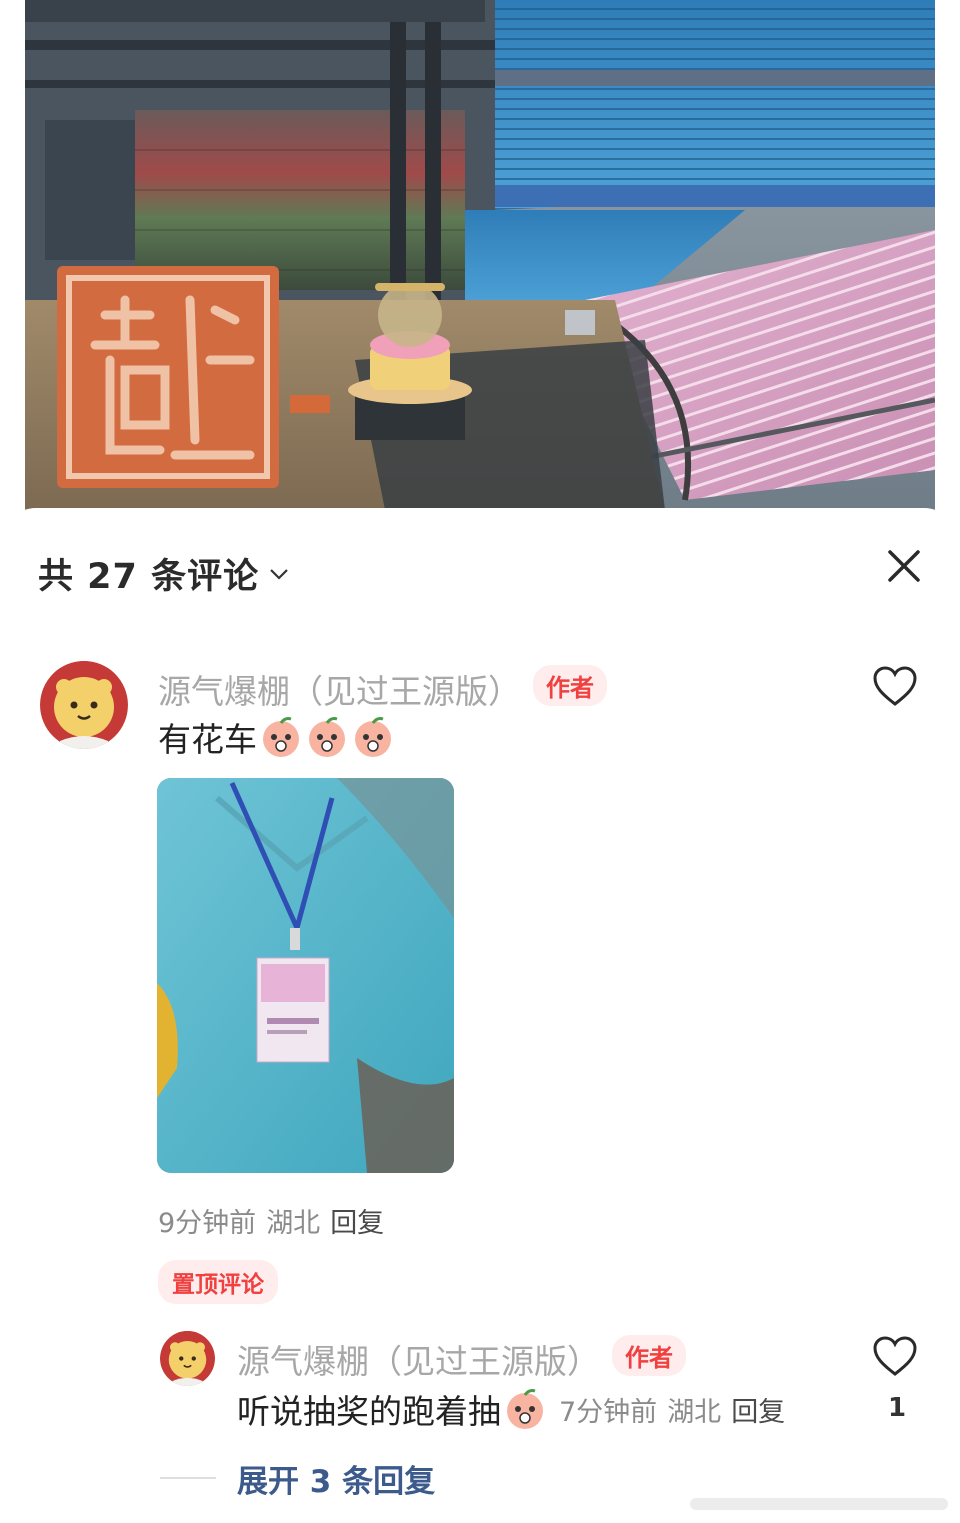  I want to click on close-icon, so click(904, 566).